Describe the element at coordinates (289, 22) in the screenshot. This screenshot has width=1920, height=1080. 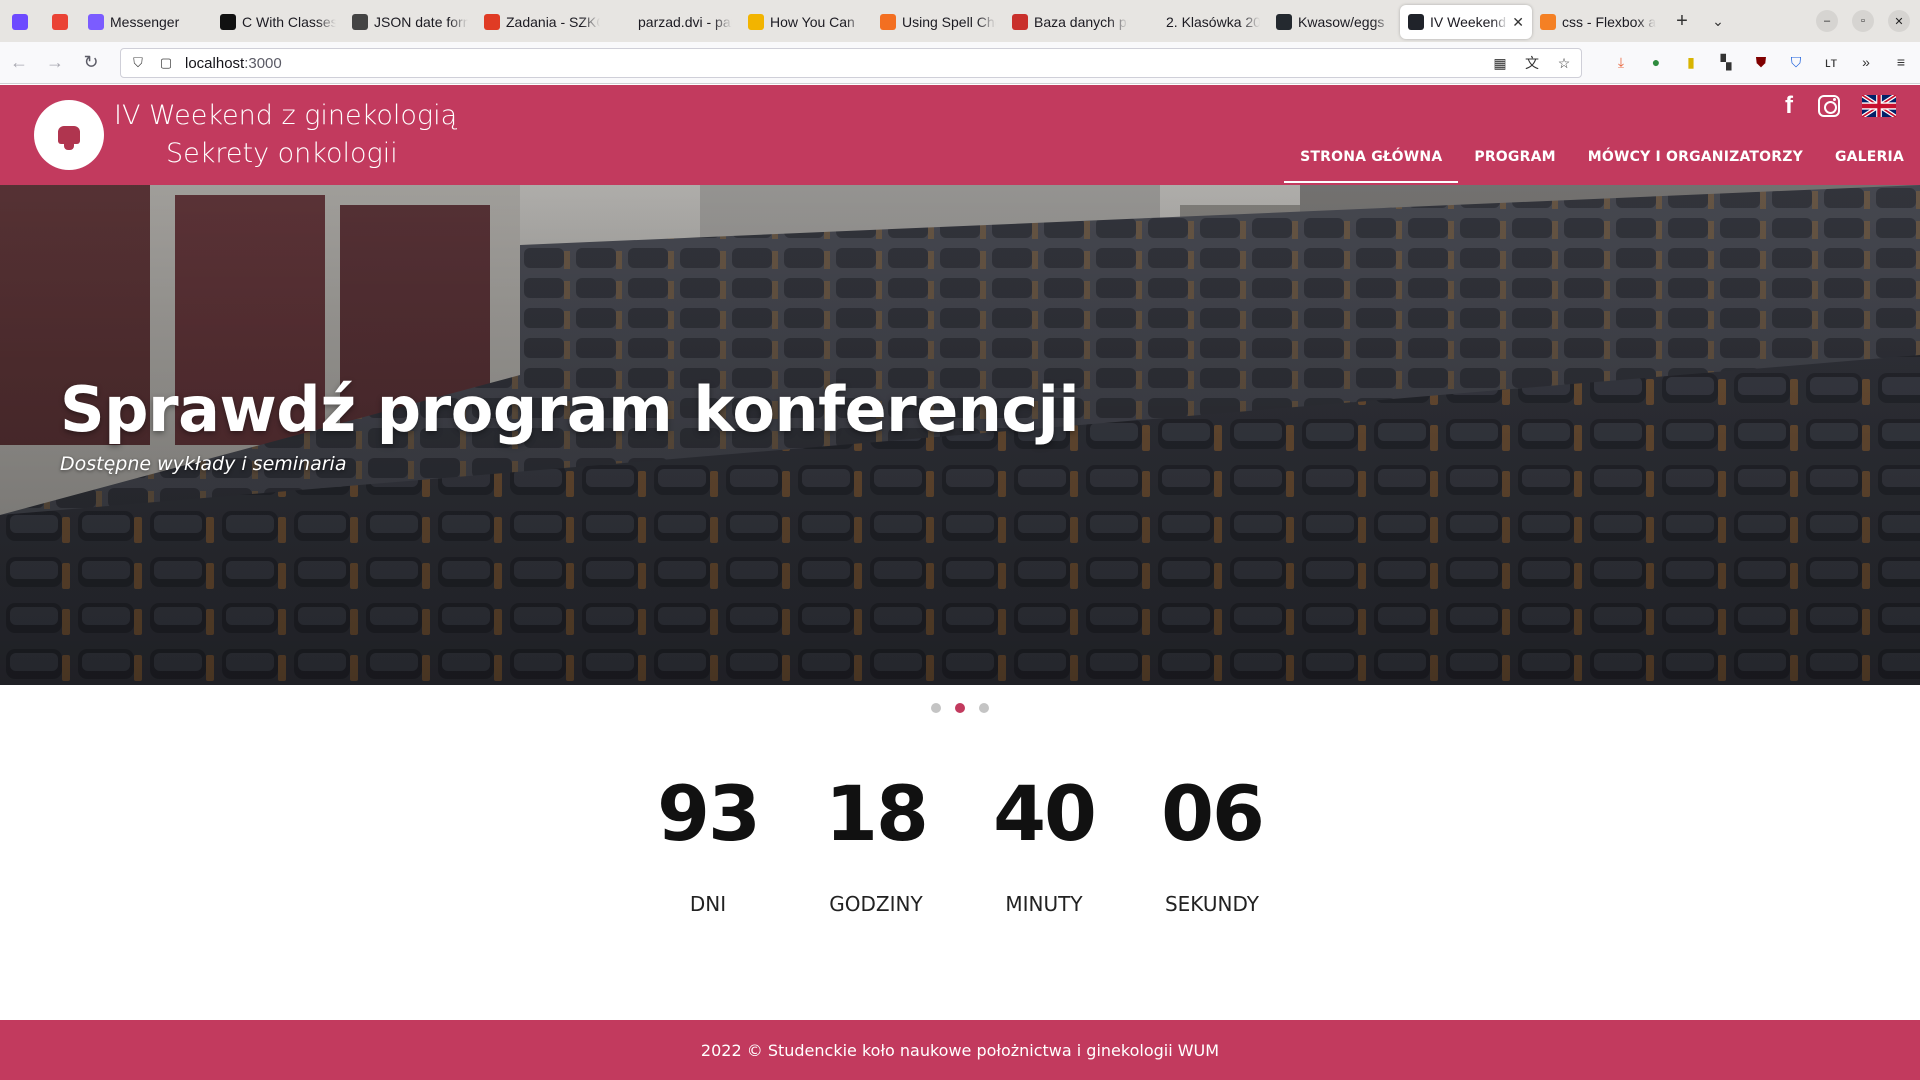
I see `tab-label: C With Classes` at that location.